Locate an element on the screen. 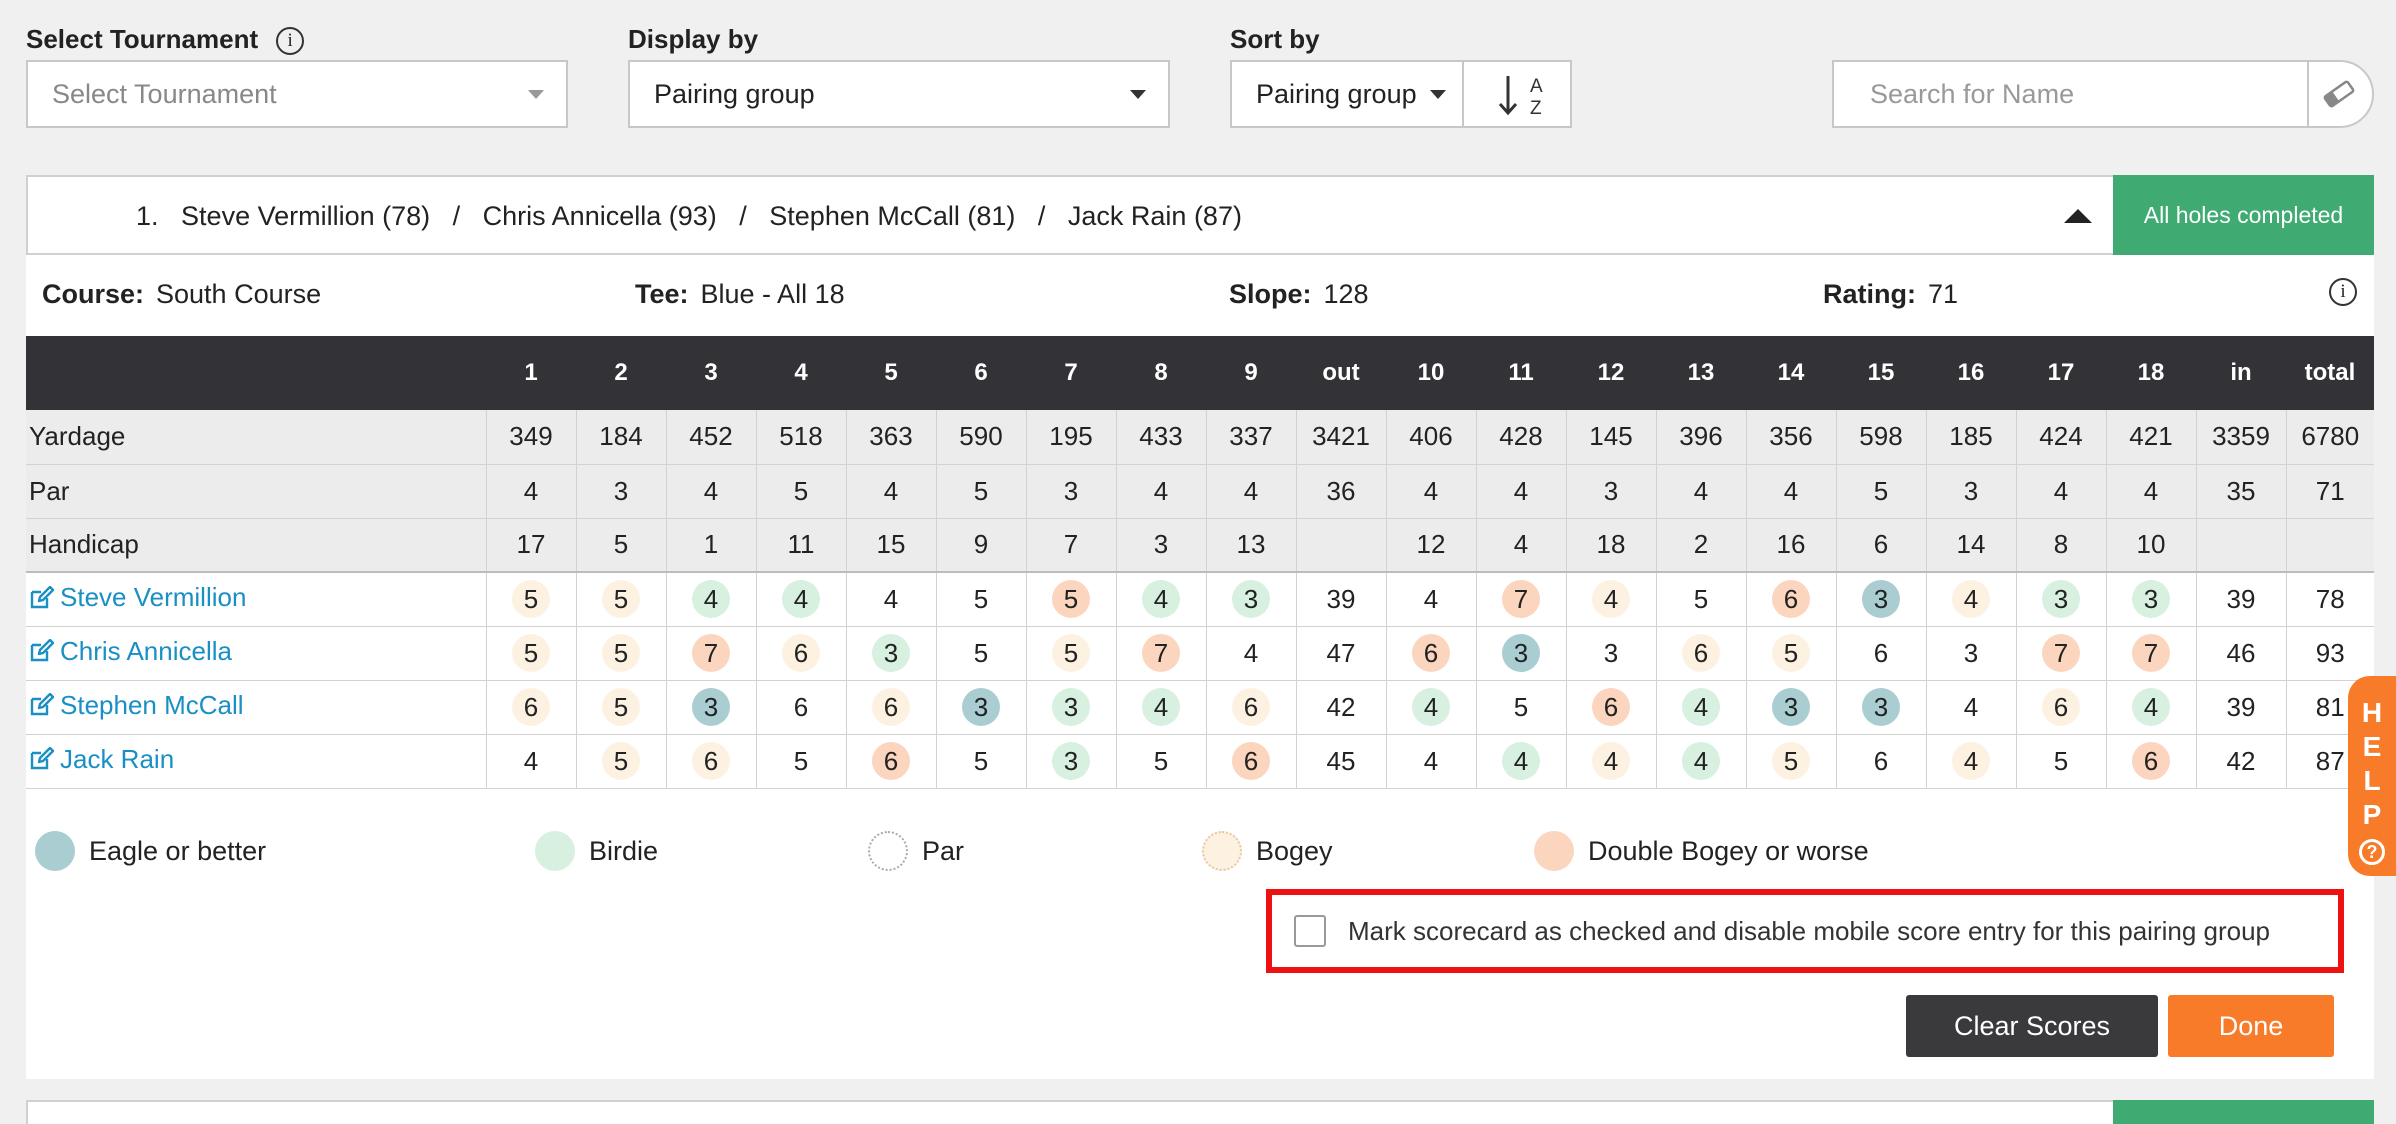 Image resolution: width=2396 pixels, height=1124 pixels. clear-search-button is located at coordinates (2339, 94).